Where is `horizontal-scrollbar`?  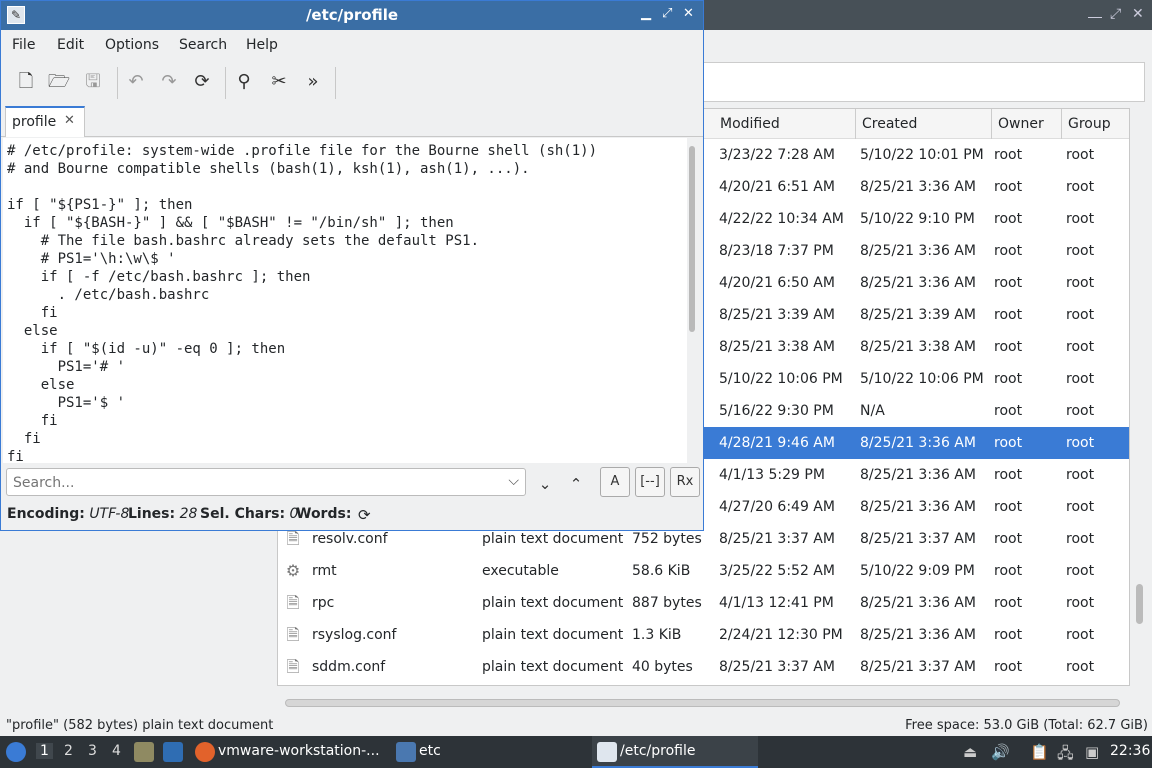
horizontal-scrollbar is located at coordinates (702, 703).